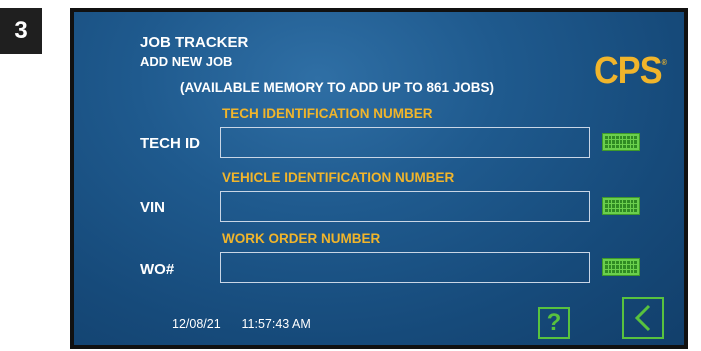 The image size is (701, 351). Describe the element at coordinates (196, 324) in the screenshot. I see `status-date: 12/08/21` at that location.